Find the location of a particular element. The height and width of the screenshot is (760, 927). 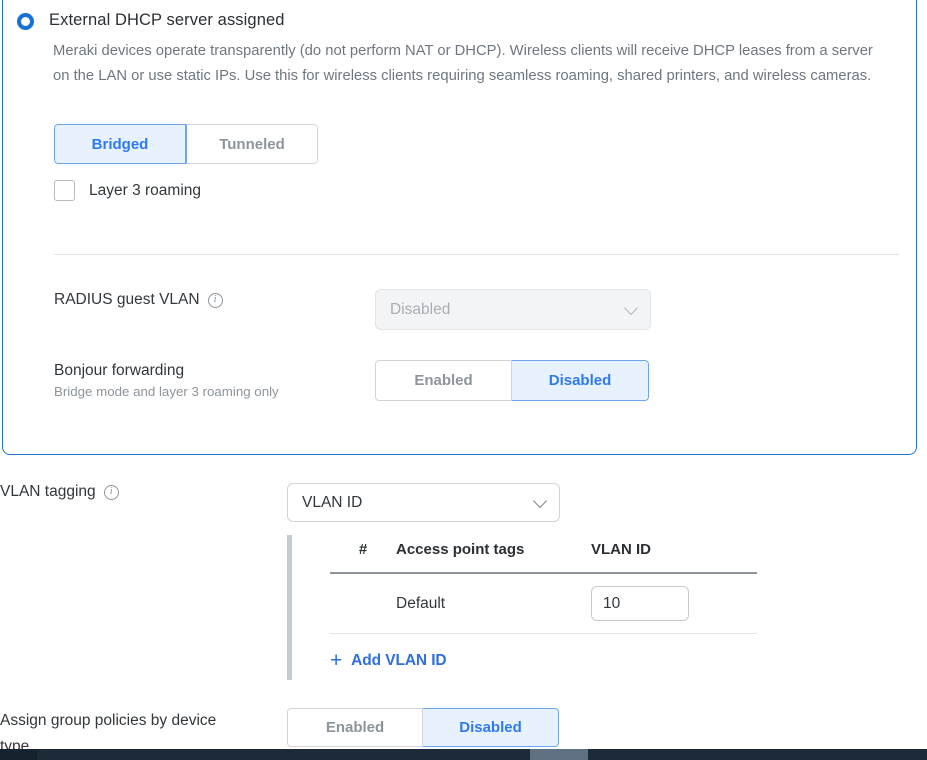

bonjour-forwarding-sublabel: Bridge mode and layer 3 roaming only is located at coordinates (166, 391).